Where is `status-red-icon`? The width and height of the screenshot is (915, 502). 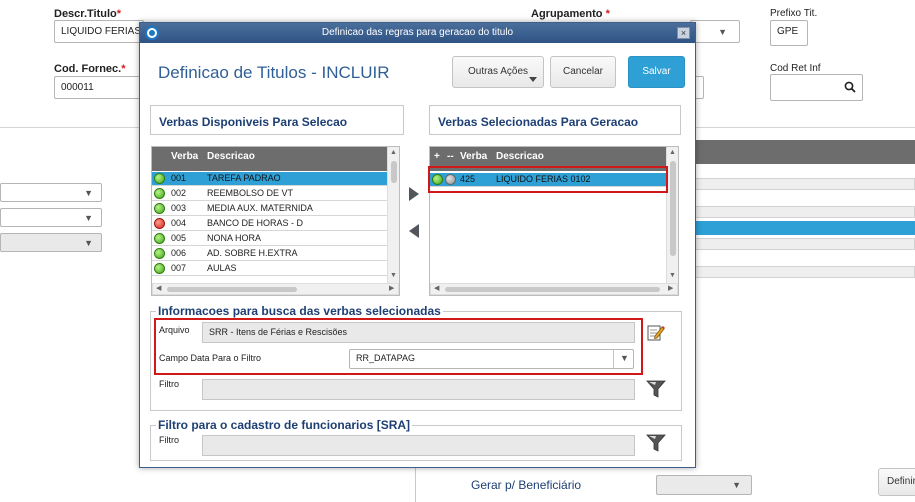
status-red-icon is located at coordinates (159, 223).